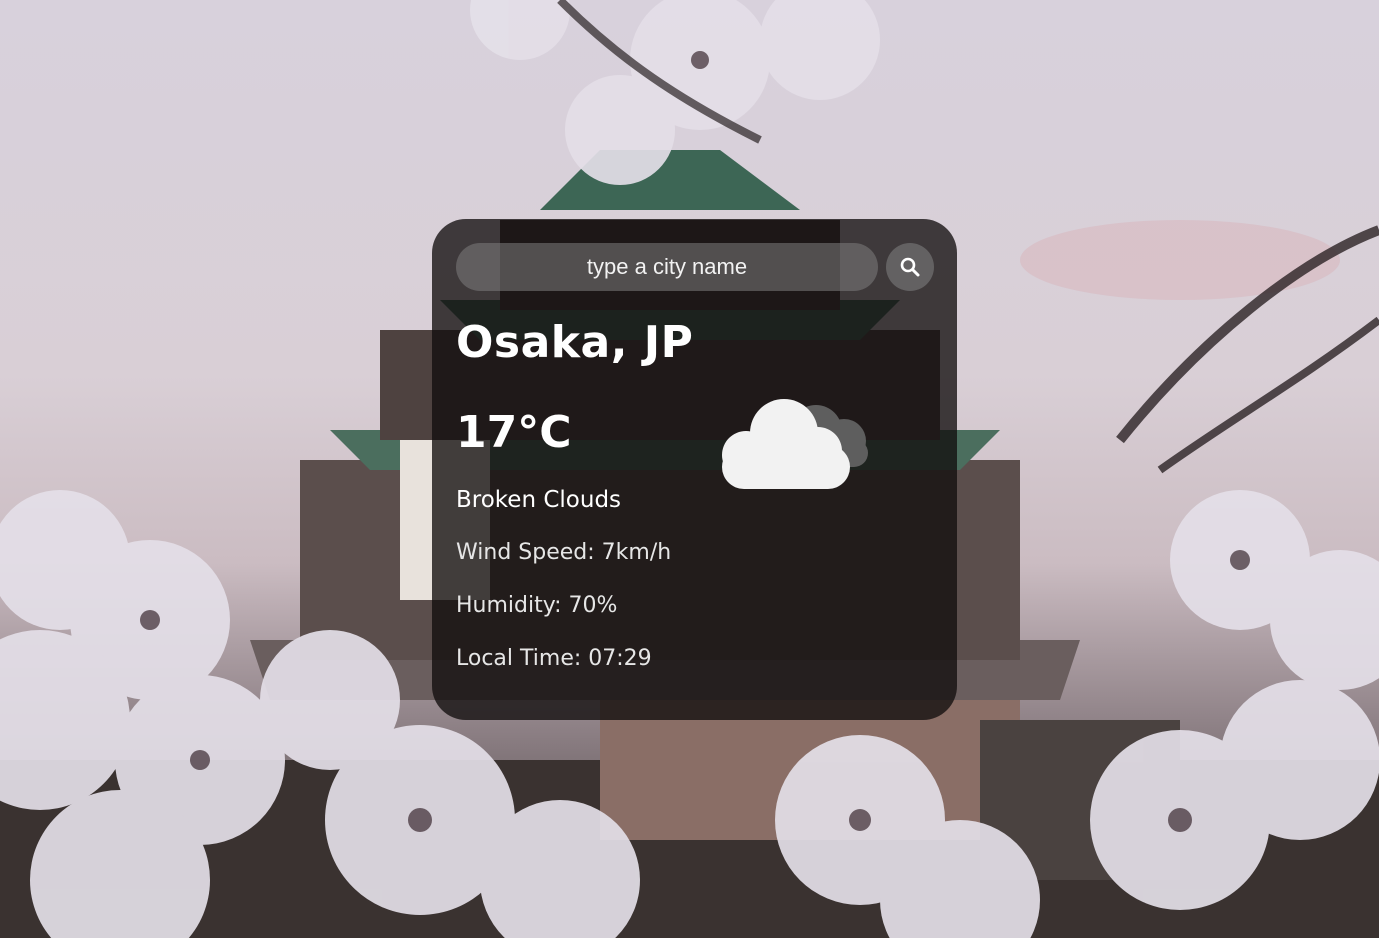  What do you see at coordinates (575, 342) in the screenshot?
I see `city-name: Osaka, JP` at bounding box center [575, 342].